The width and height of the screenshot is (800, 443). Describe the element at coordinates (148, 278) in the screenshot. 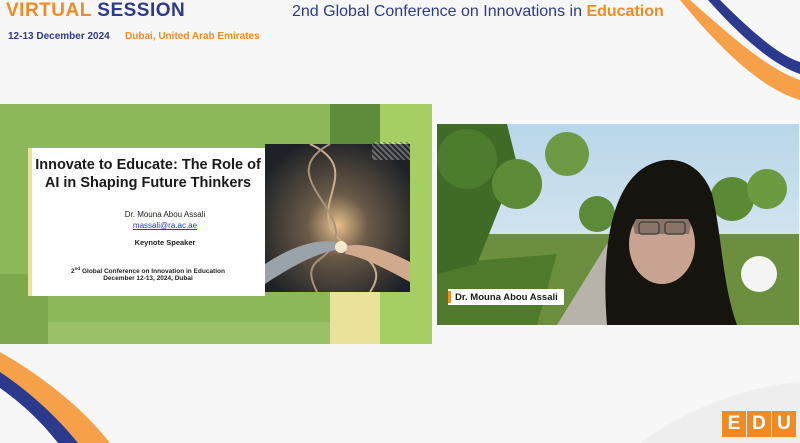

I see `slide-conference-line-2: December 12-13, 2024, Dubai` at that location.